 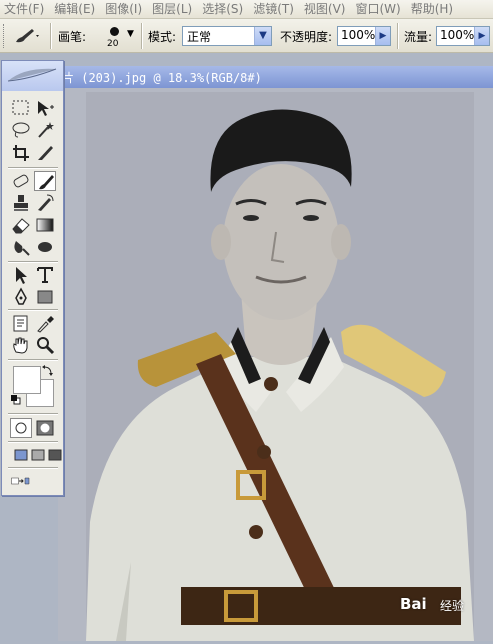 I want to click on menu-filter: 滤镜(T), so click(x=274, y=9).